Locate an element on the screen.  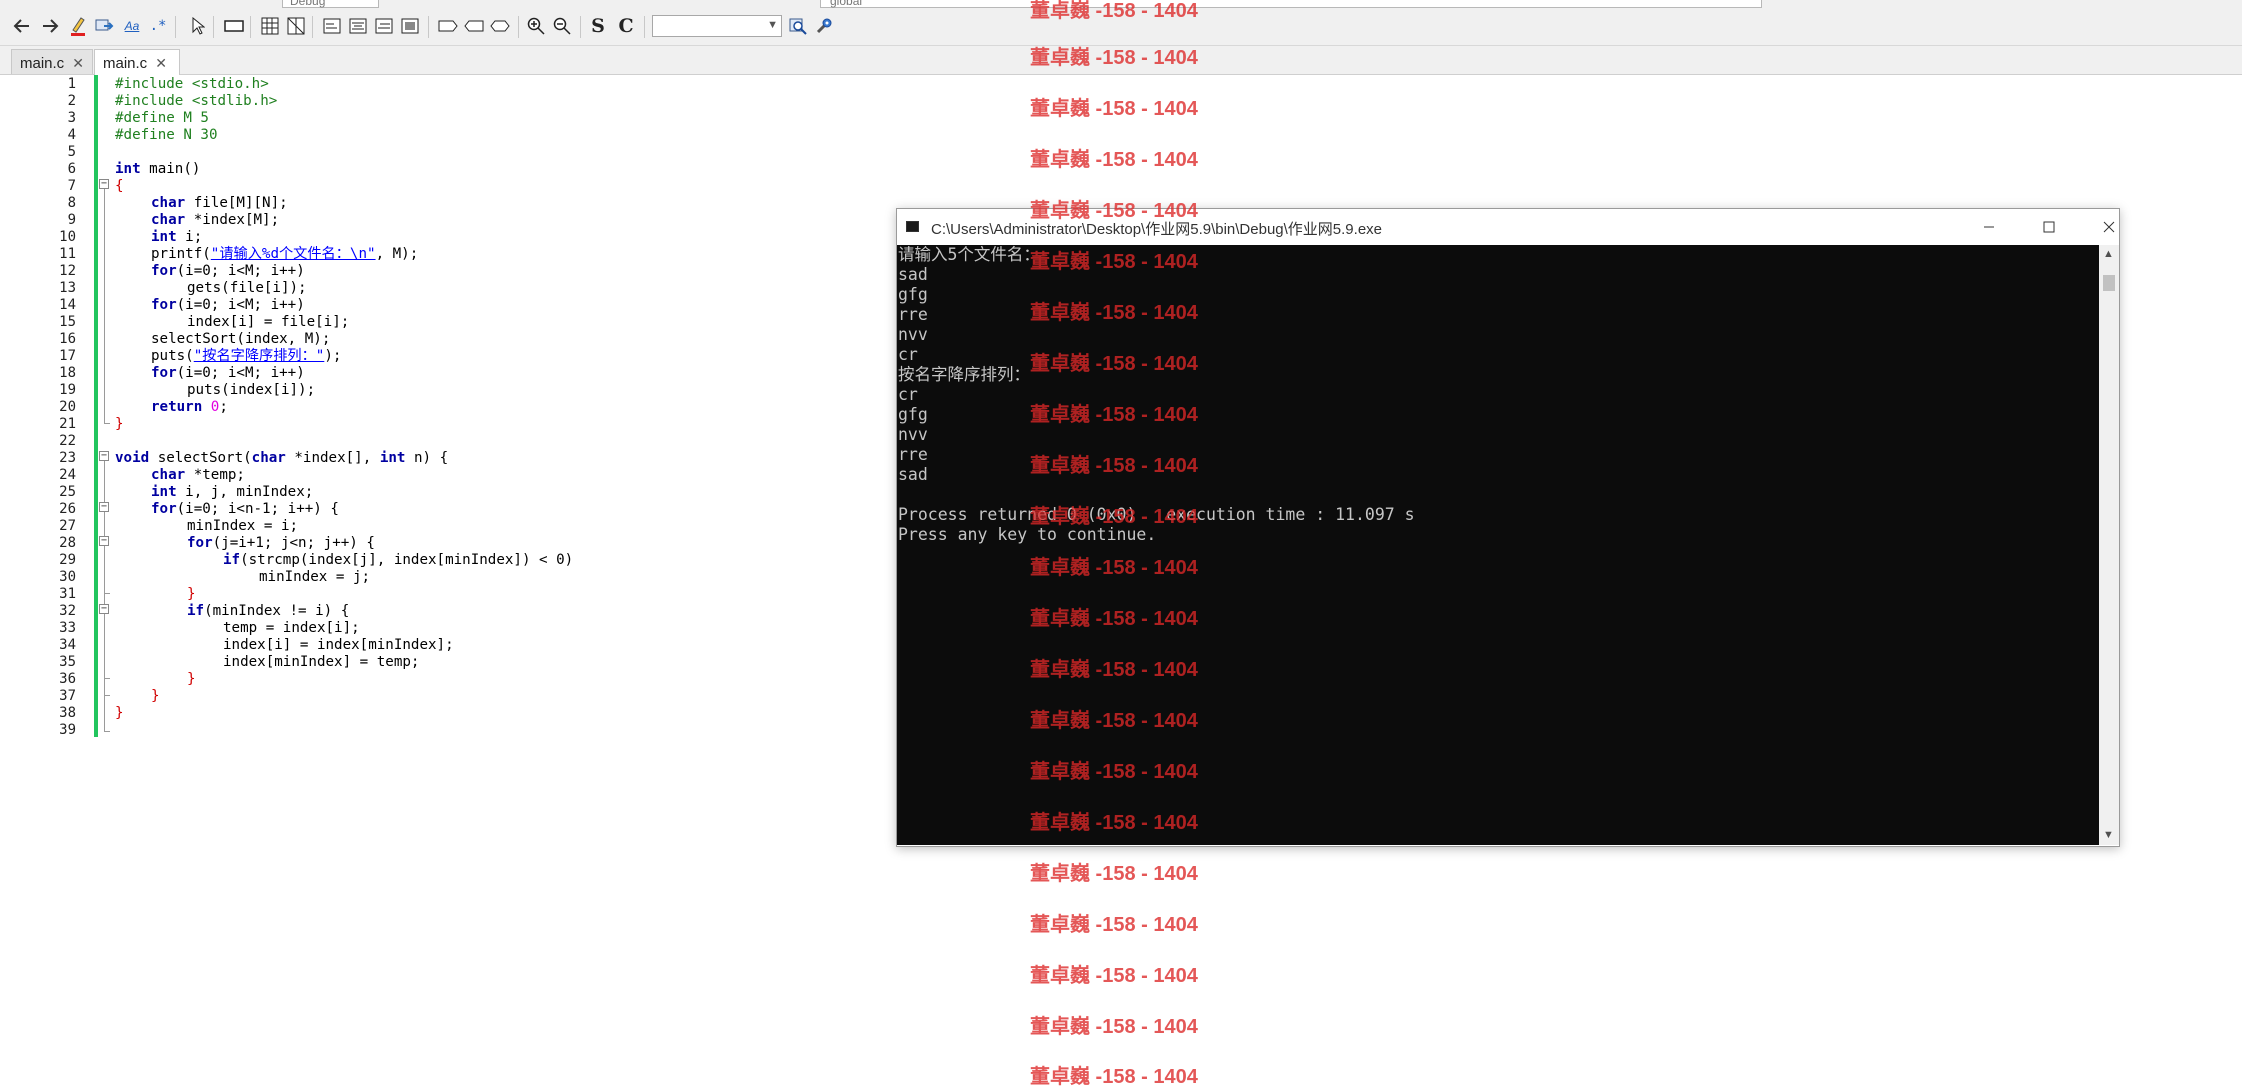
line-number: 19 is located at coordinates (67, 390).